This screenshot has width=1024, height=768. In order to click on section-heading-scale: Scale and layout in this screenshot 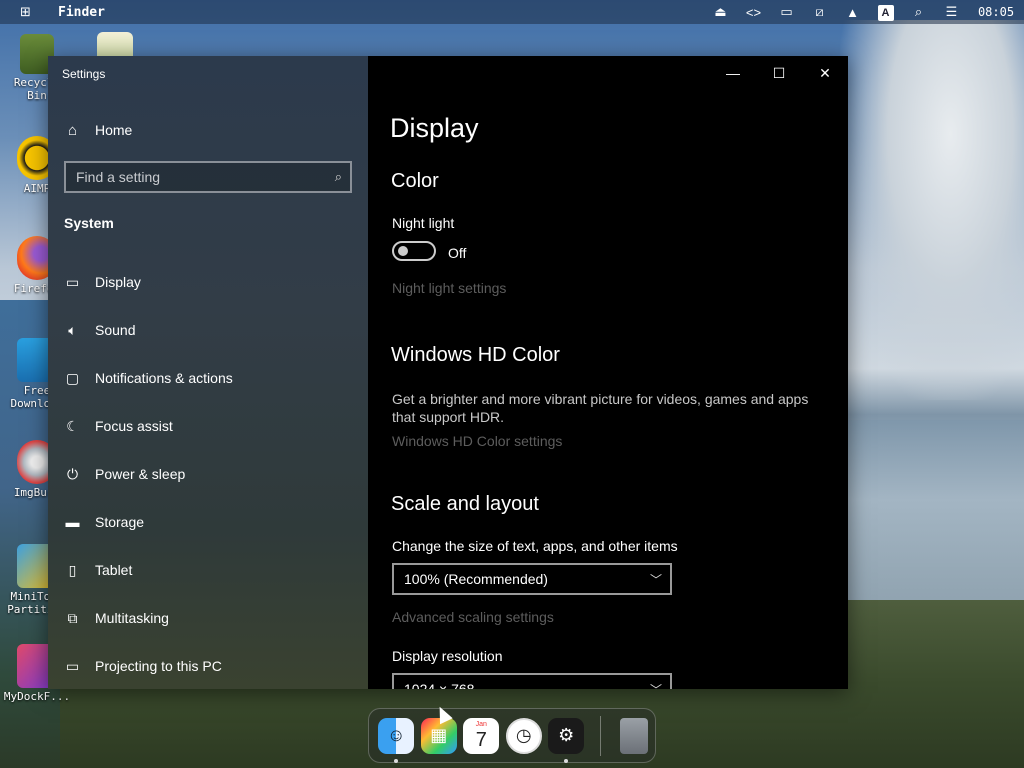, I will do `click(465, 504)`.